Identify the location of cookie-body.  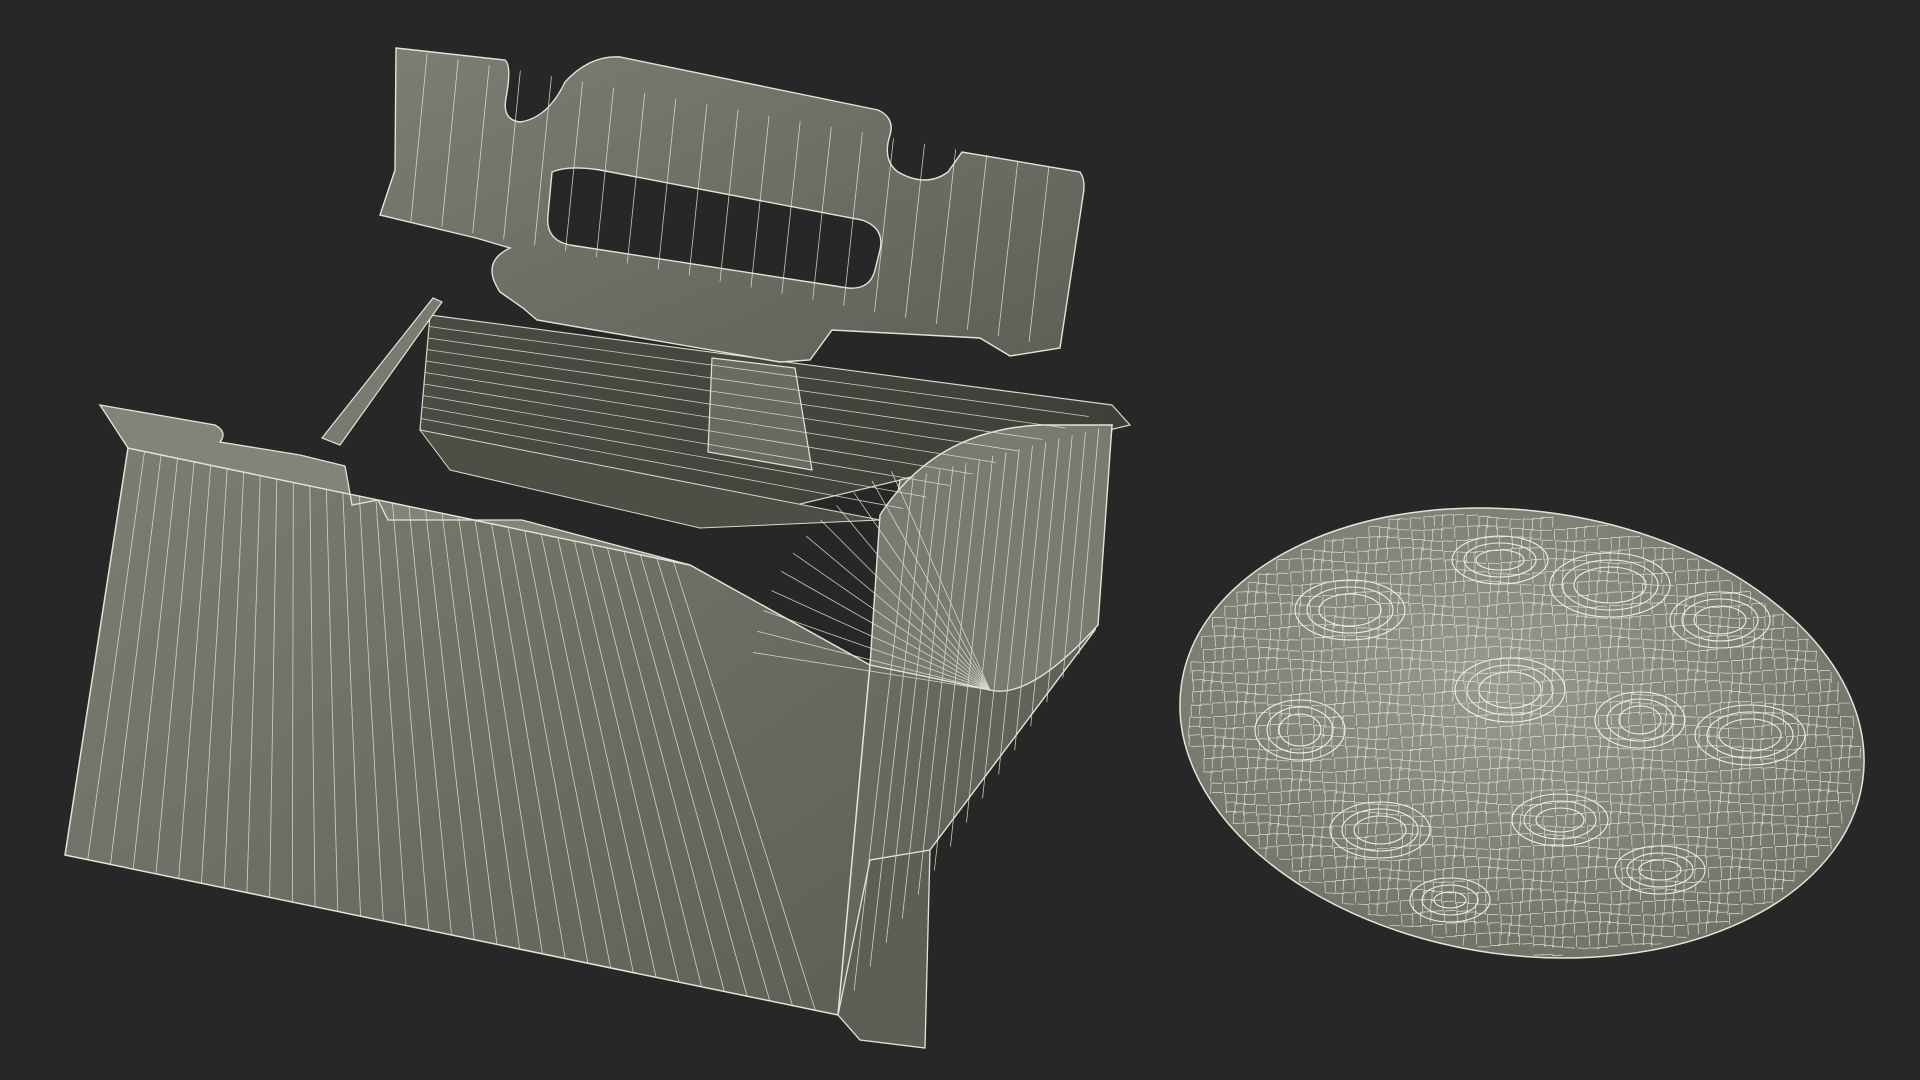
(1522, 733).